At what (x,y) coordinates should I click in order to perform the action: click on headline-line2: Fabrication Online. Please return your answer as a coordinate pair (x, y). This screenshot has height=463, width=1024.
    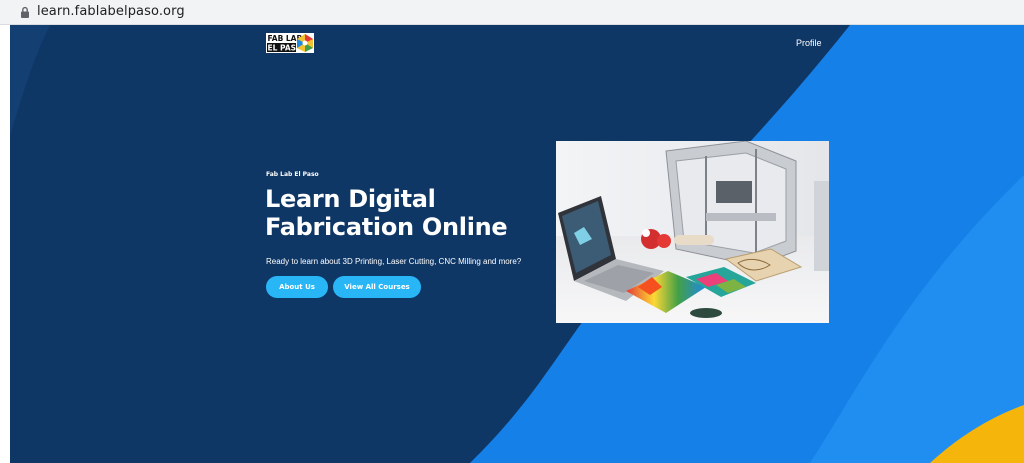
    Looking at the image, I should click on (386, 227).